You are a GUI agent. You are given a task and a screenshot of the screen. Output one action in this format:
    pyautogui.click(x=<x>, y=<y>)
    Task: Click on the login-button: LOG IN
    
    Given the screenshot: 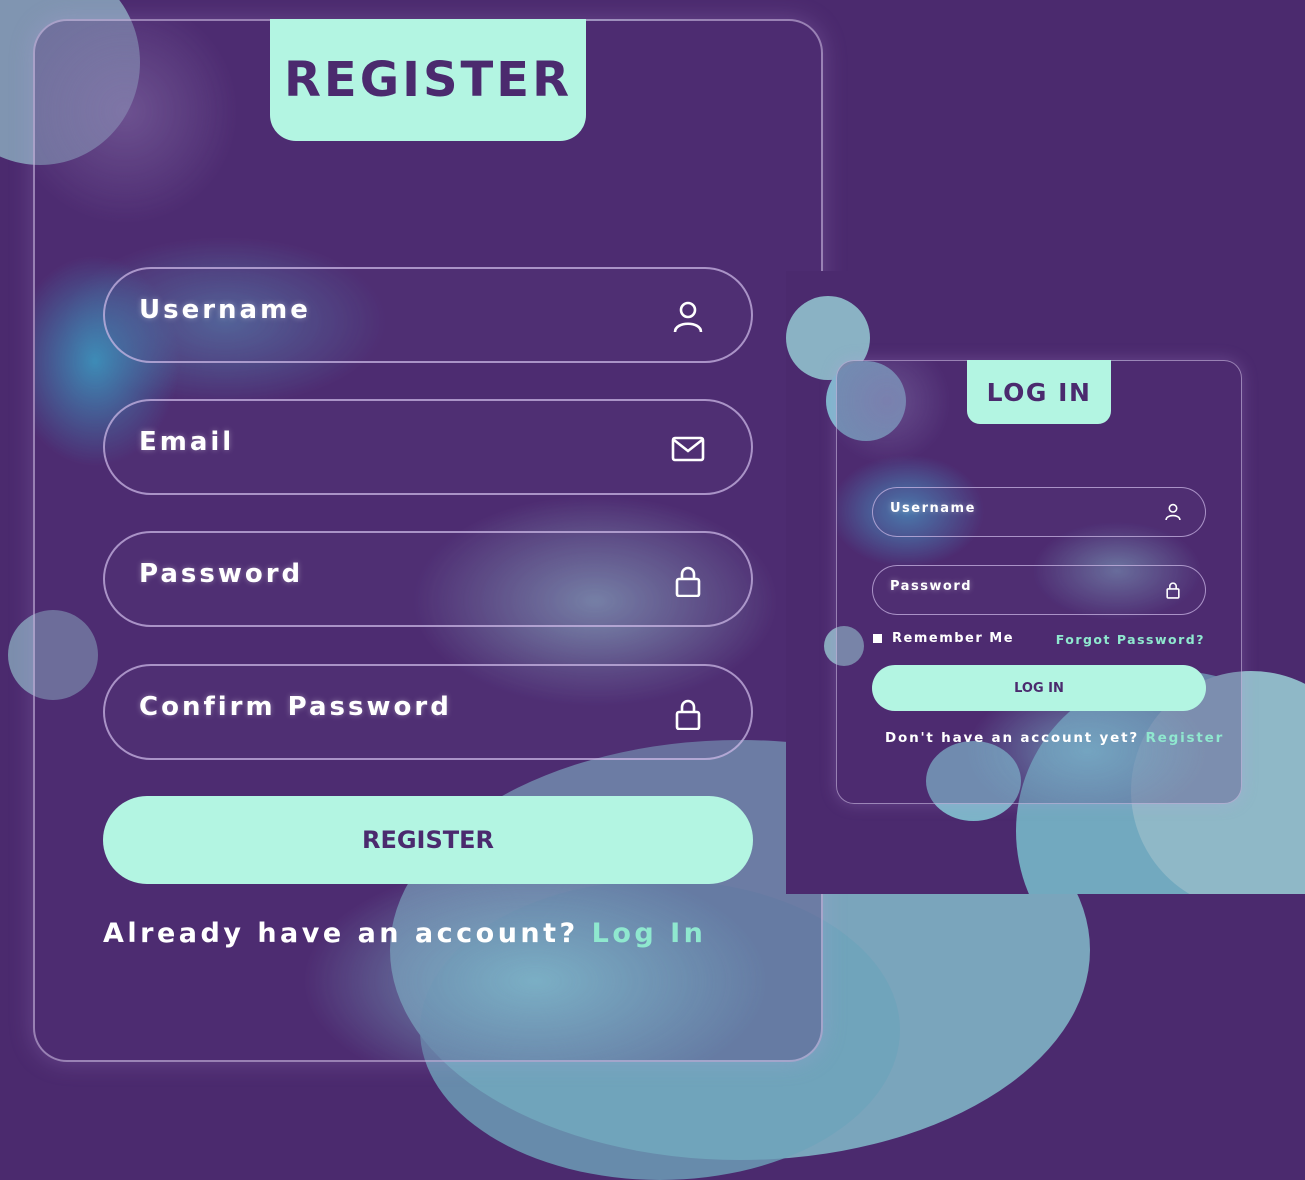 What is the action you would take?
    pyautogui.click(x=1039, y=688)
    